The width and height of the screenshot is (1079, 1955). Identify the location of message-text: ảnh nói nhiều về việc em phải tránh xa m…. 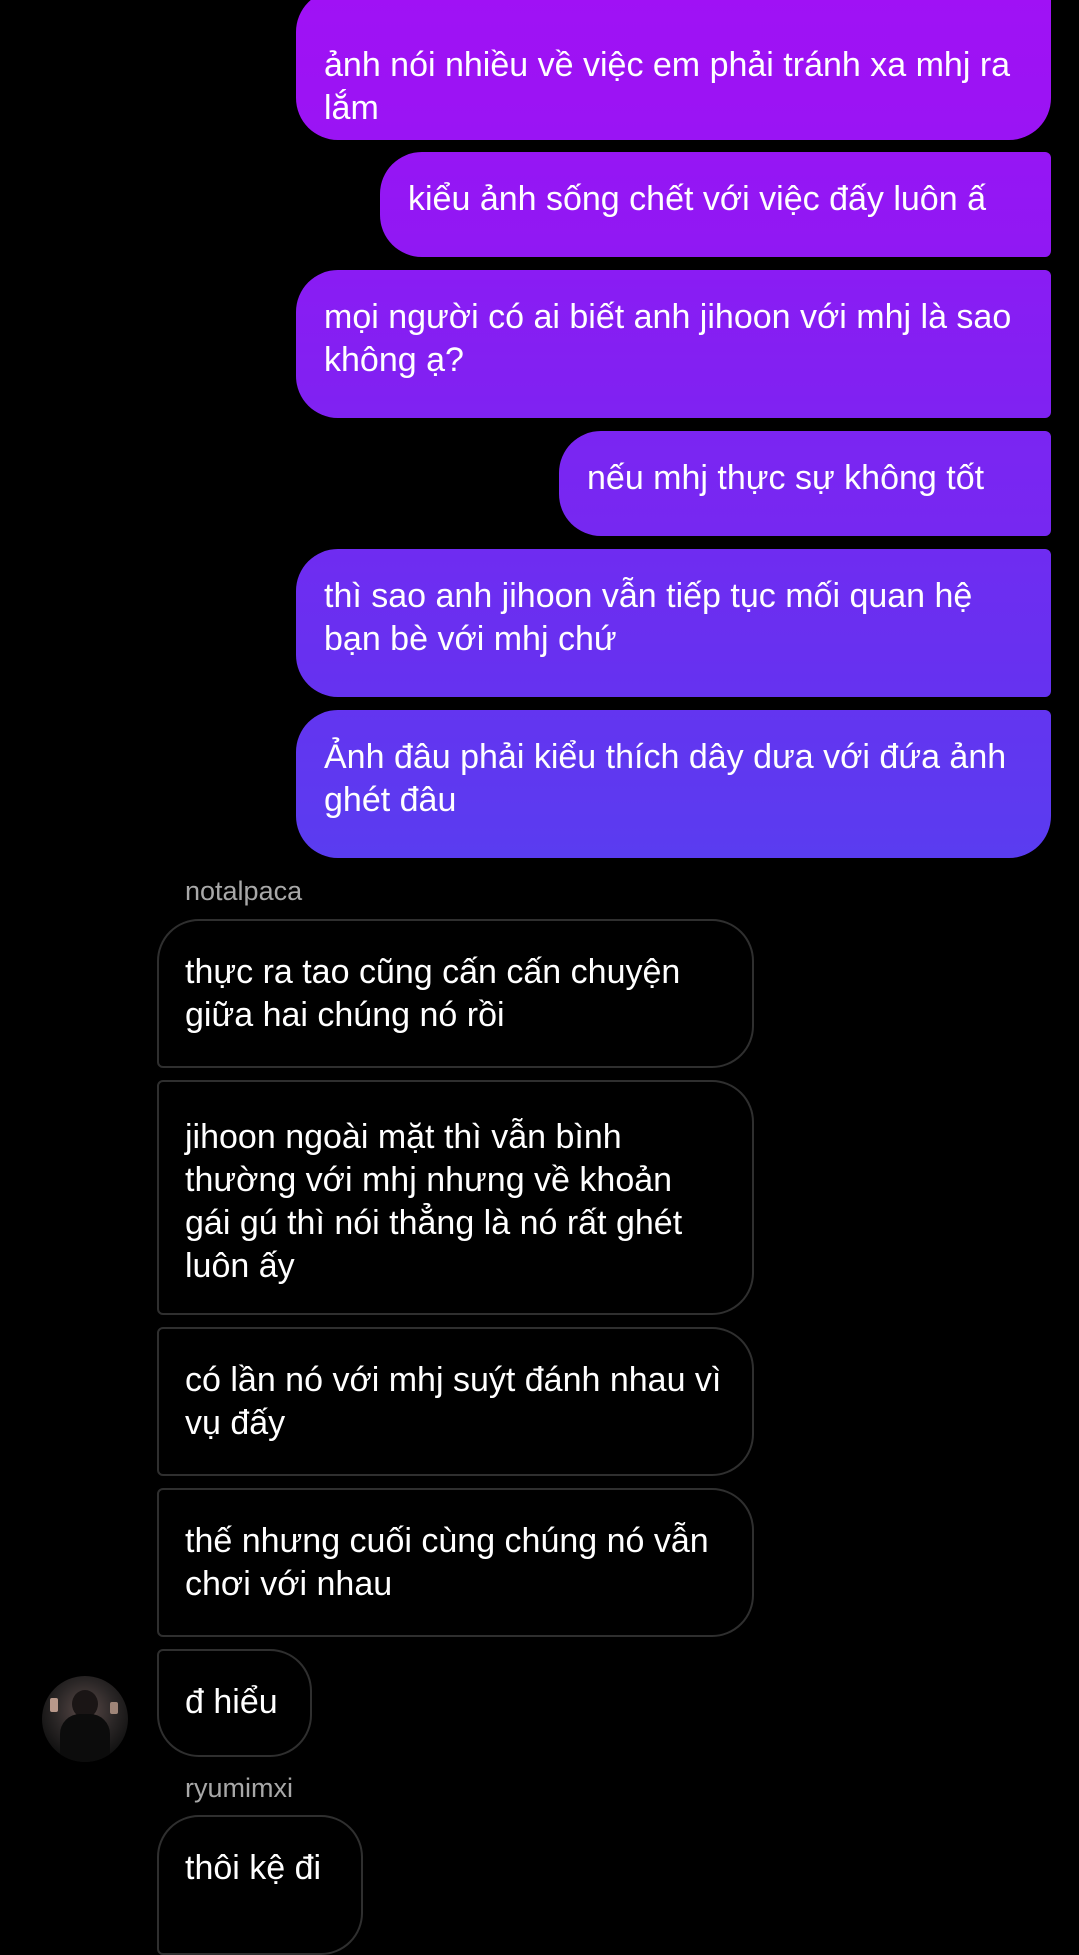
(667, 86).